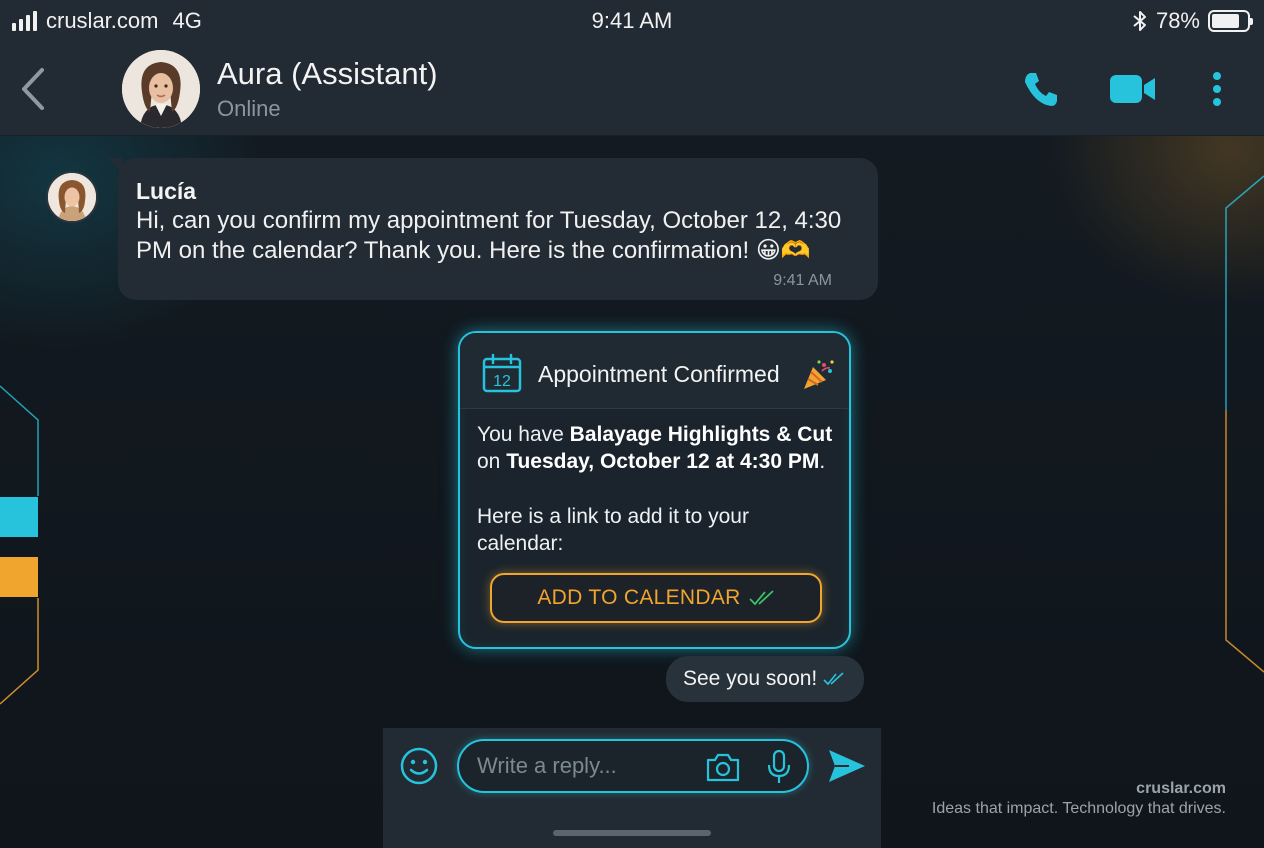  I want to click on send-icon, so click(847, 766).